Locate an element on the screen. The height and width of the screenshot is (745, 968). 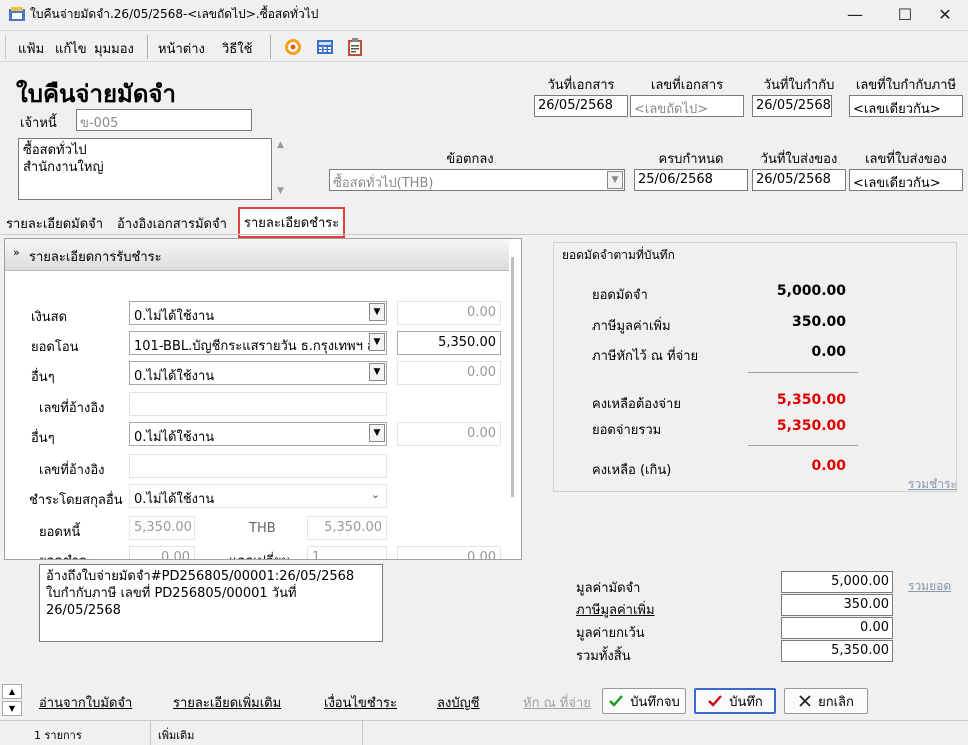
panel-scrollbar is located at coordinates (512, 377).